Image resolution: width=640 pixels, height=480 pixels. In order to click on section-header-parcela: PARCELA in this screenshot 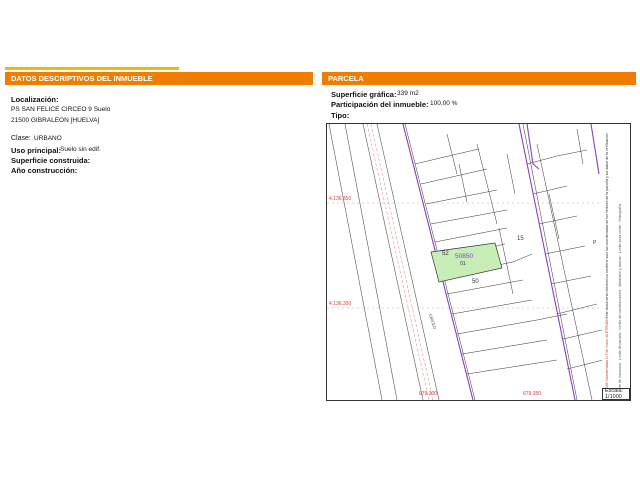, I will do `click(479, 78)`.